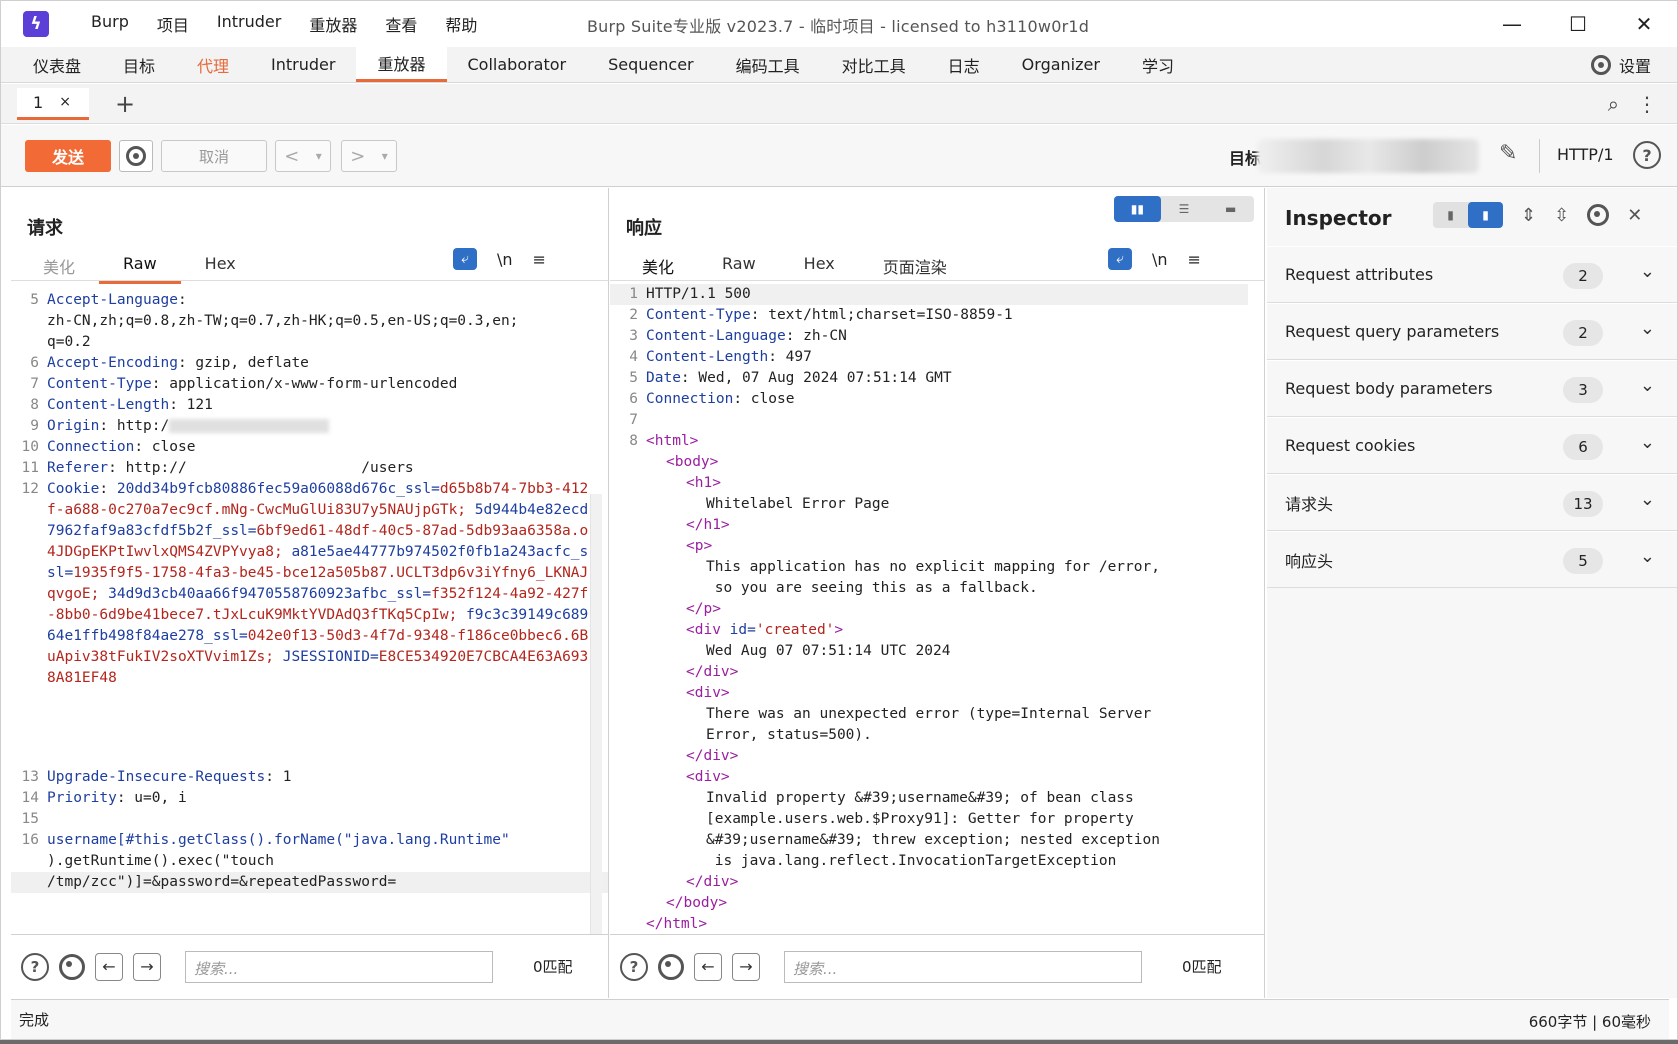  I want to click on inspector-section-request-headers: 请求头 13 ⌄, so click(1472, 502).